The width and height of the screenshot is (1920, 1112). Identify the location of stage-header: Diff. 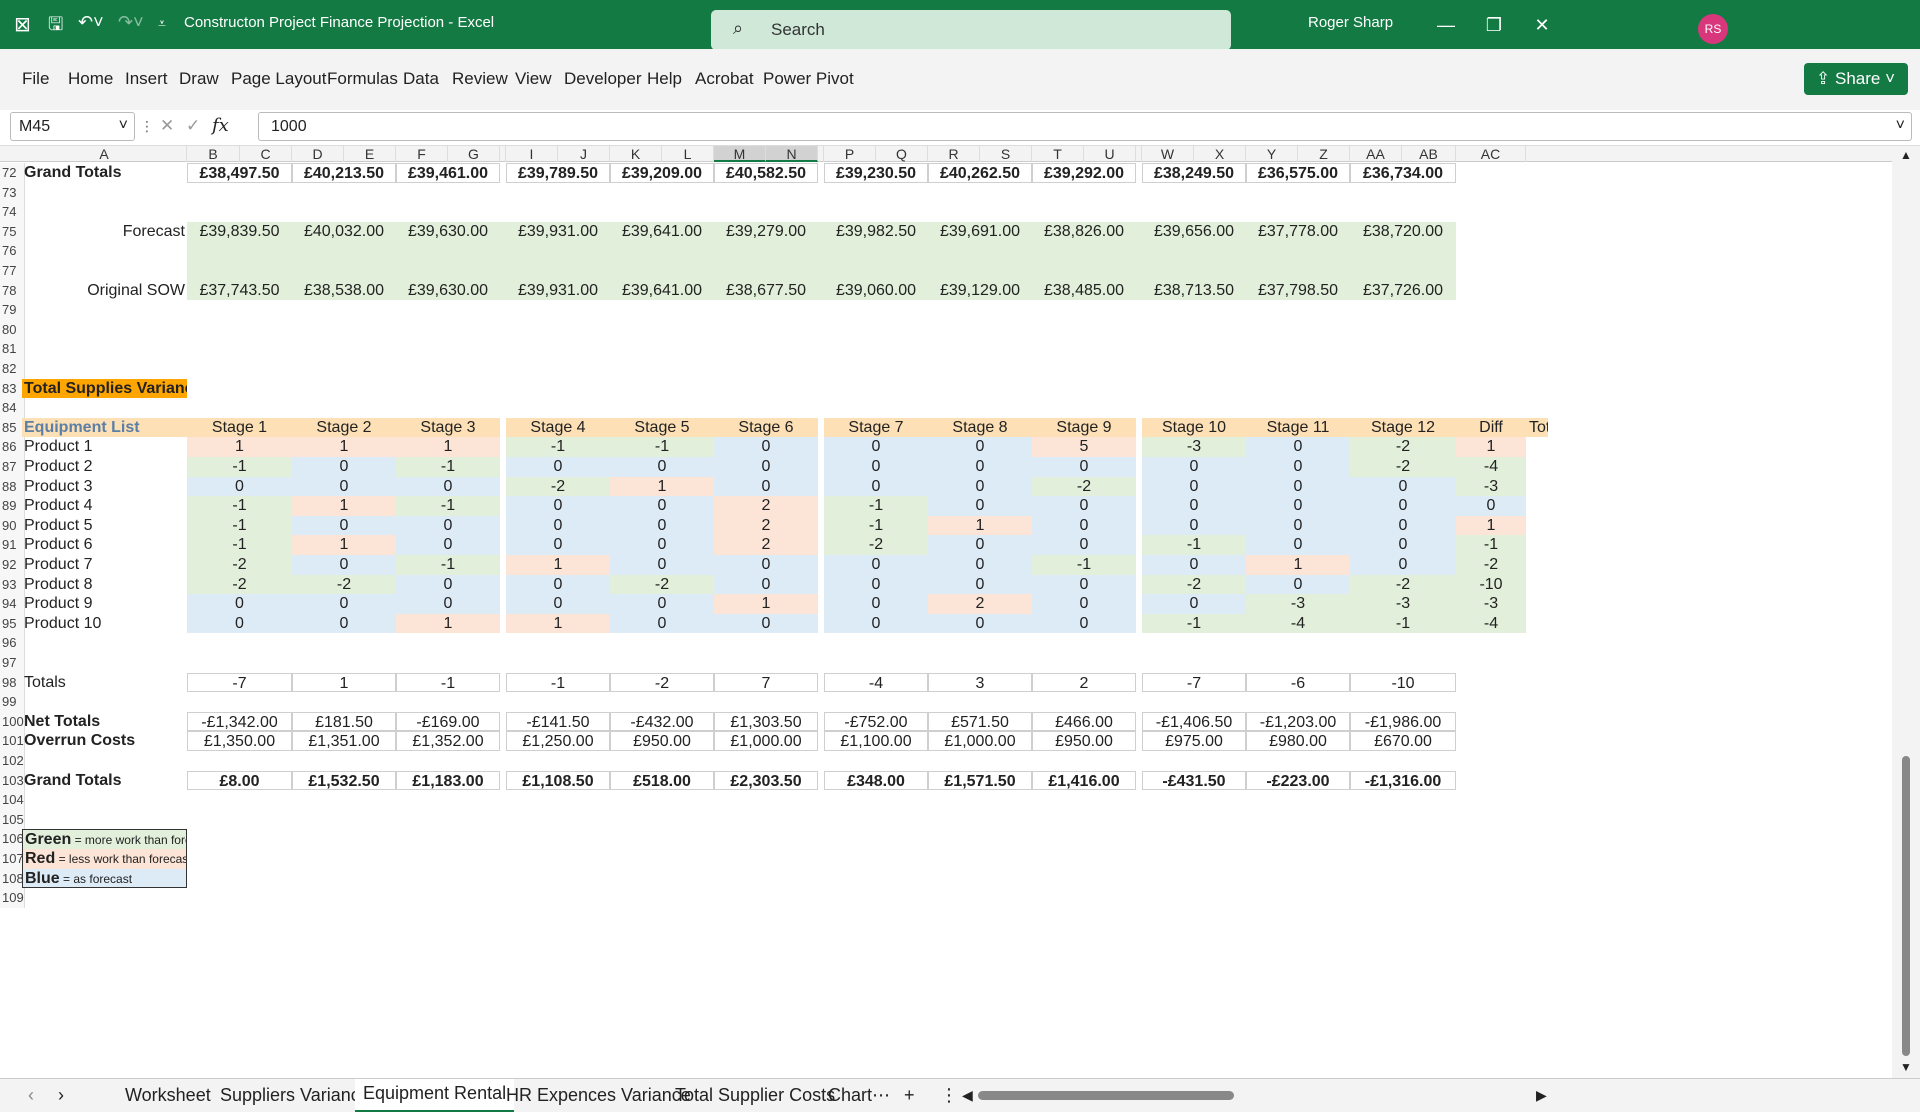
(1491, 427).